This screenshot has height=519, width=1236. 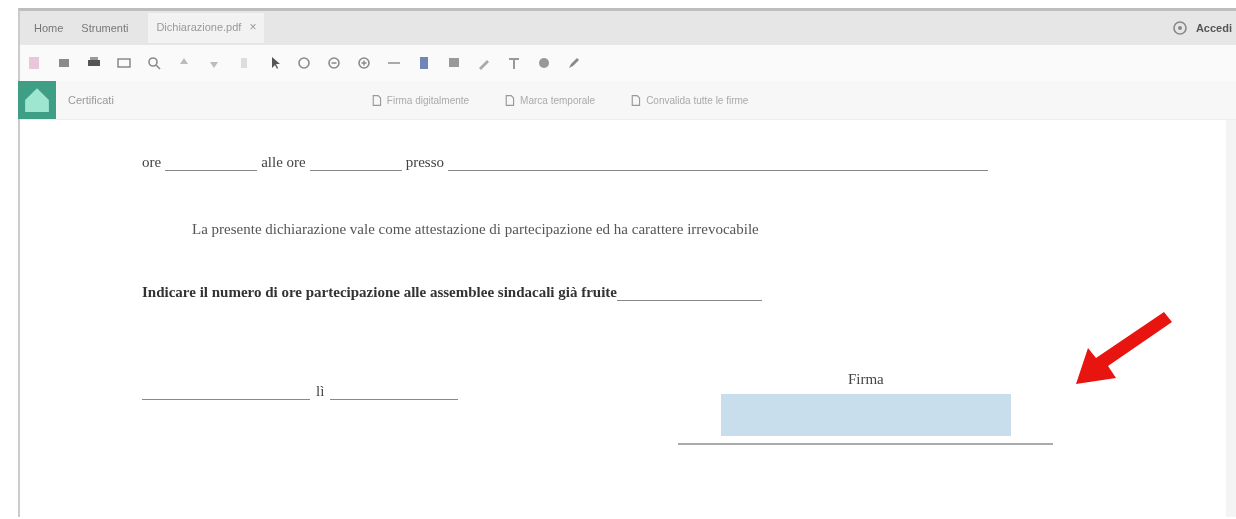 I want to click on signature-label: Firma, so click(x=865, y=379).